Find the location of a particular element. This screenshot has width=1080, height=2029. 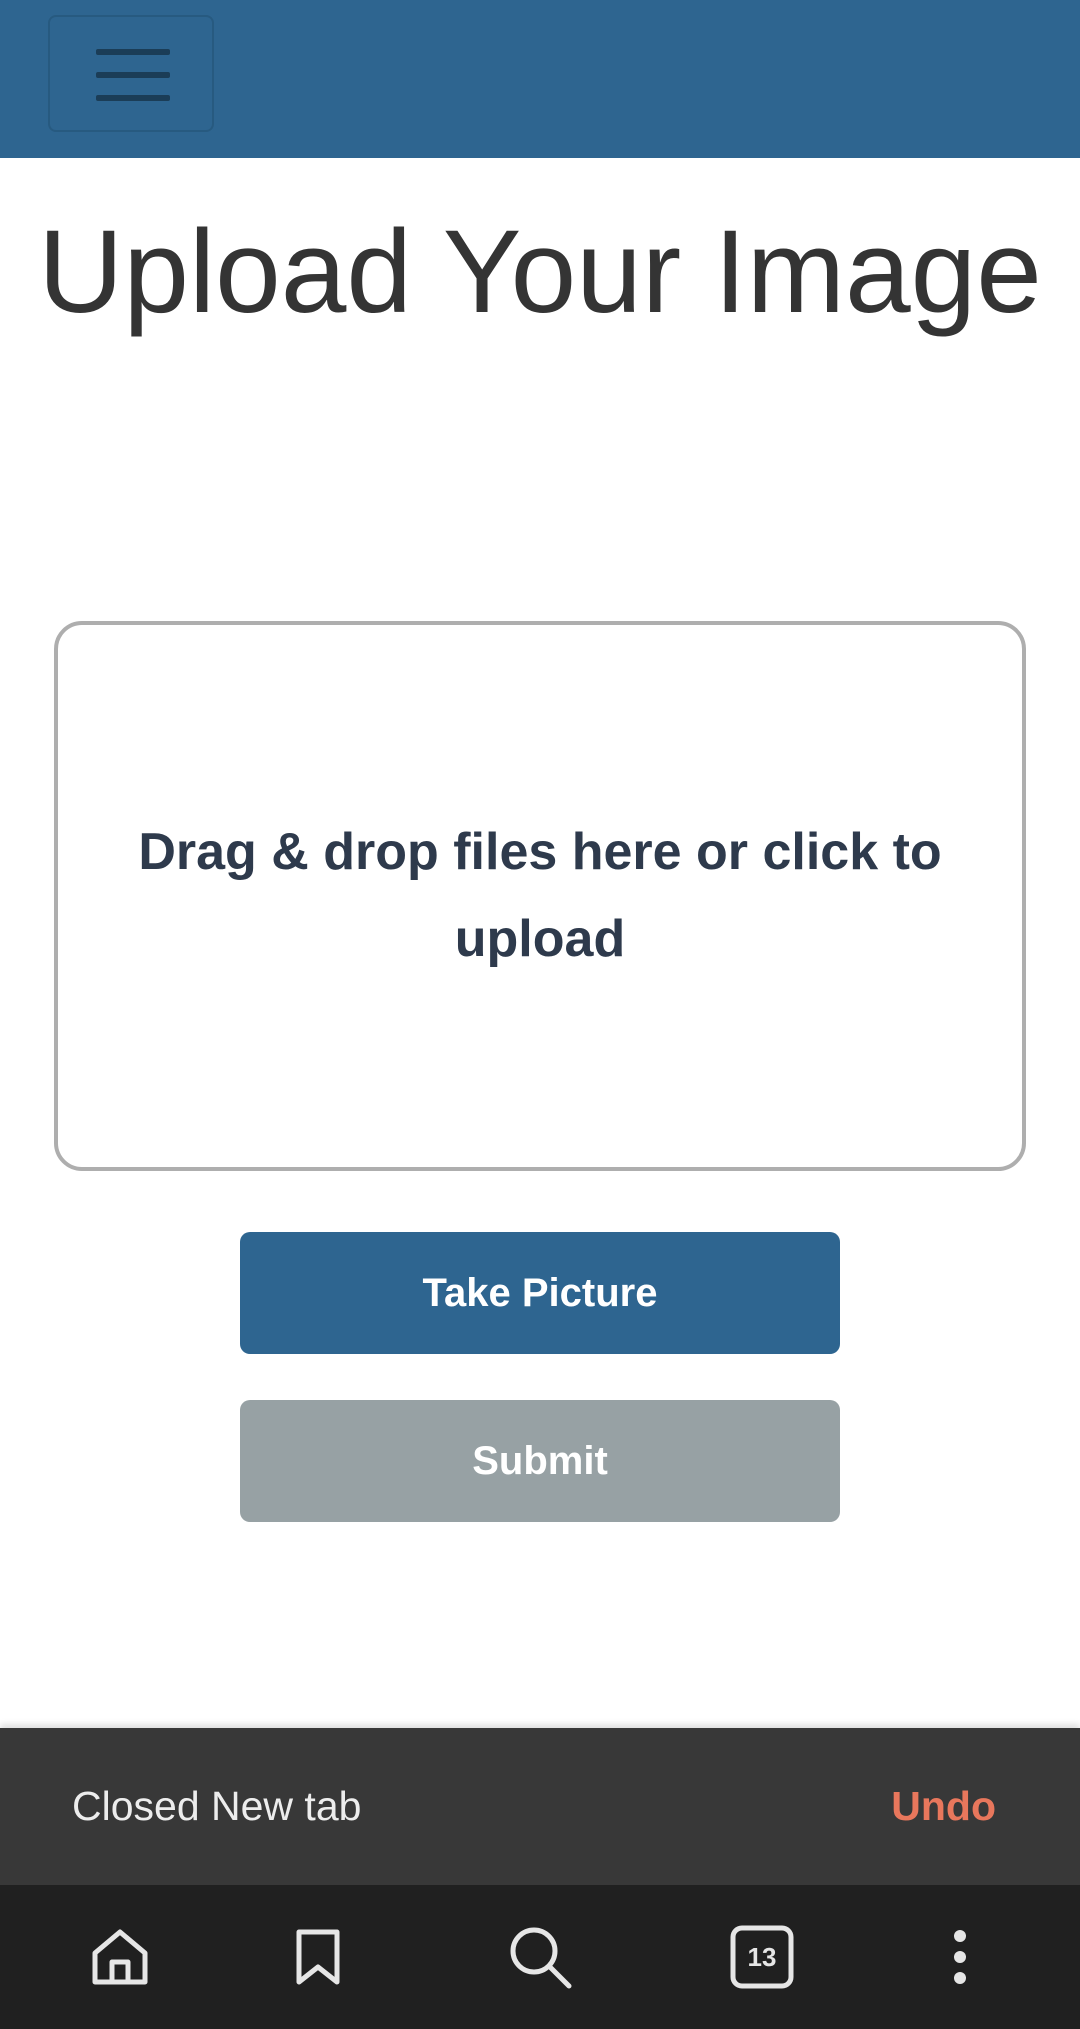

more-vert-icon is located at coordinates (960, 1957).